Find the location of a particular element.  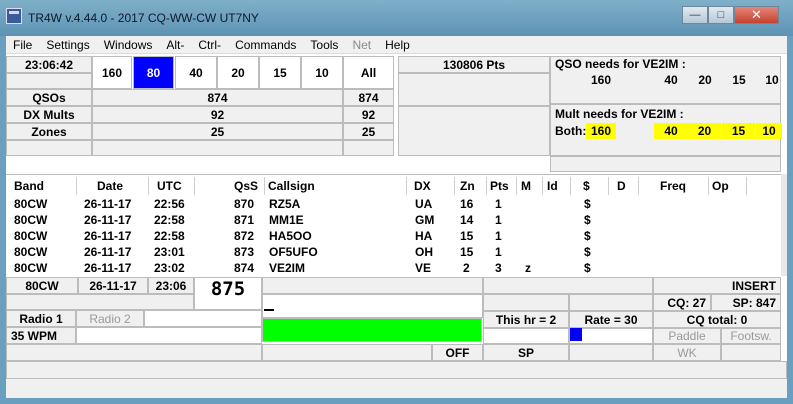

log-dx: GM is located at coordinates (425, 220).